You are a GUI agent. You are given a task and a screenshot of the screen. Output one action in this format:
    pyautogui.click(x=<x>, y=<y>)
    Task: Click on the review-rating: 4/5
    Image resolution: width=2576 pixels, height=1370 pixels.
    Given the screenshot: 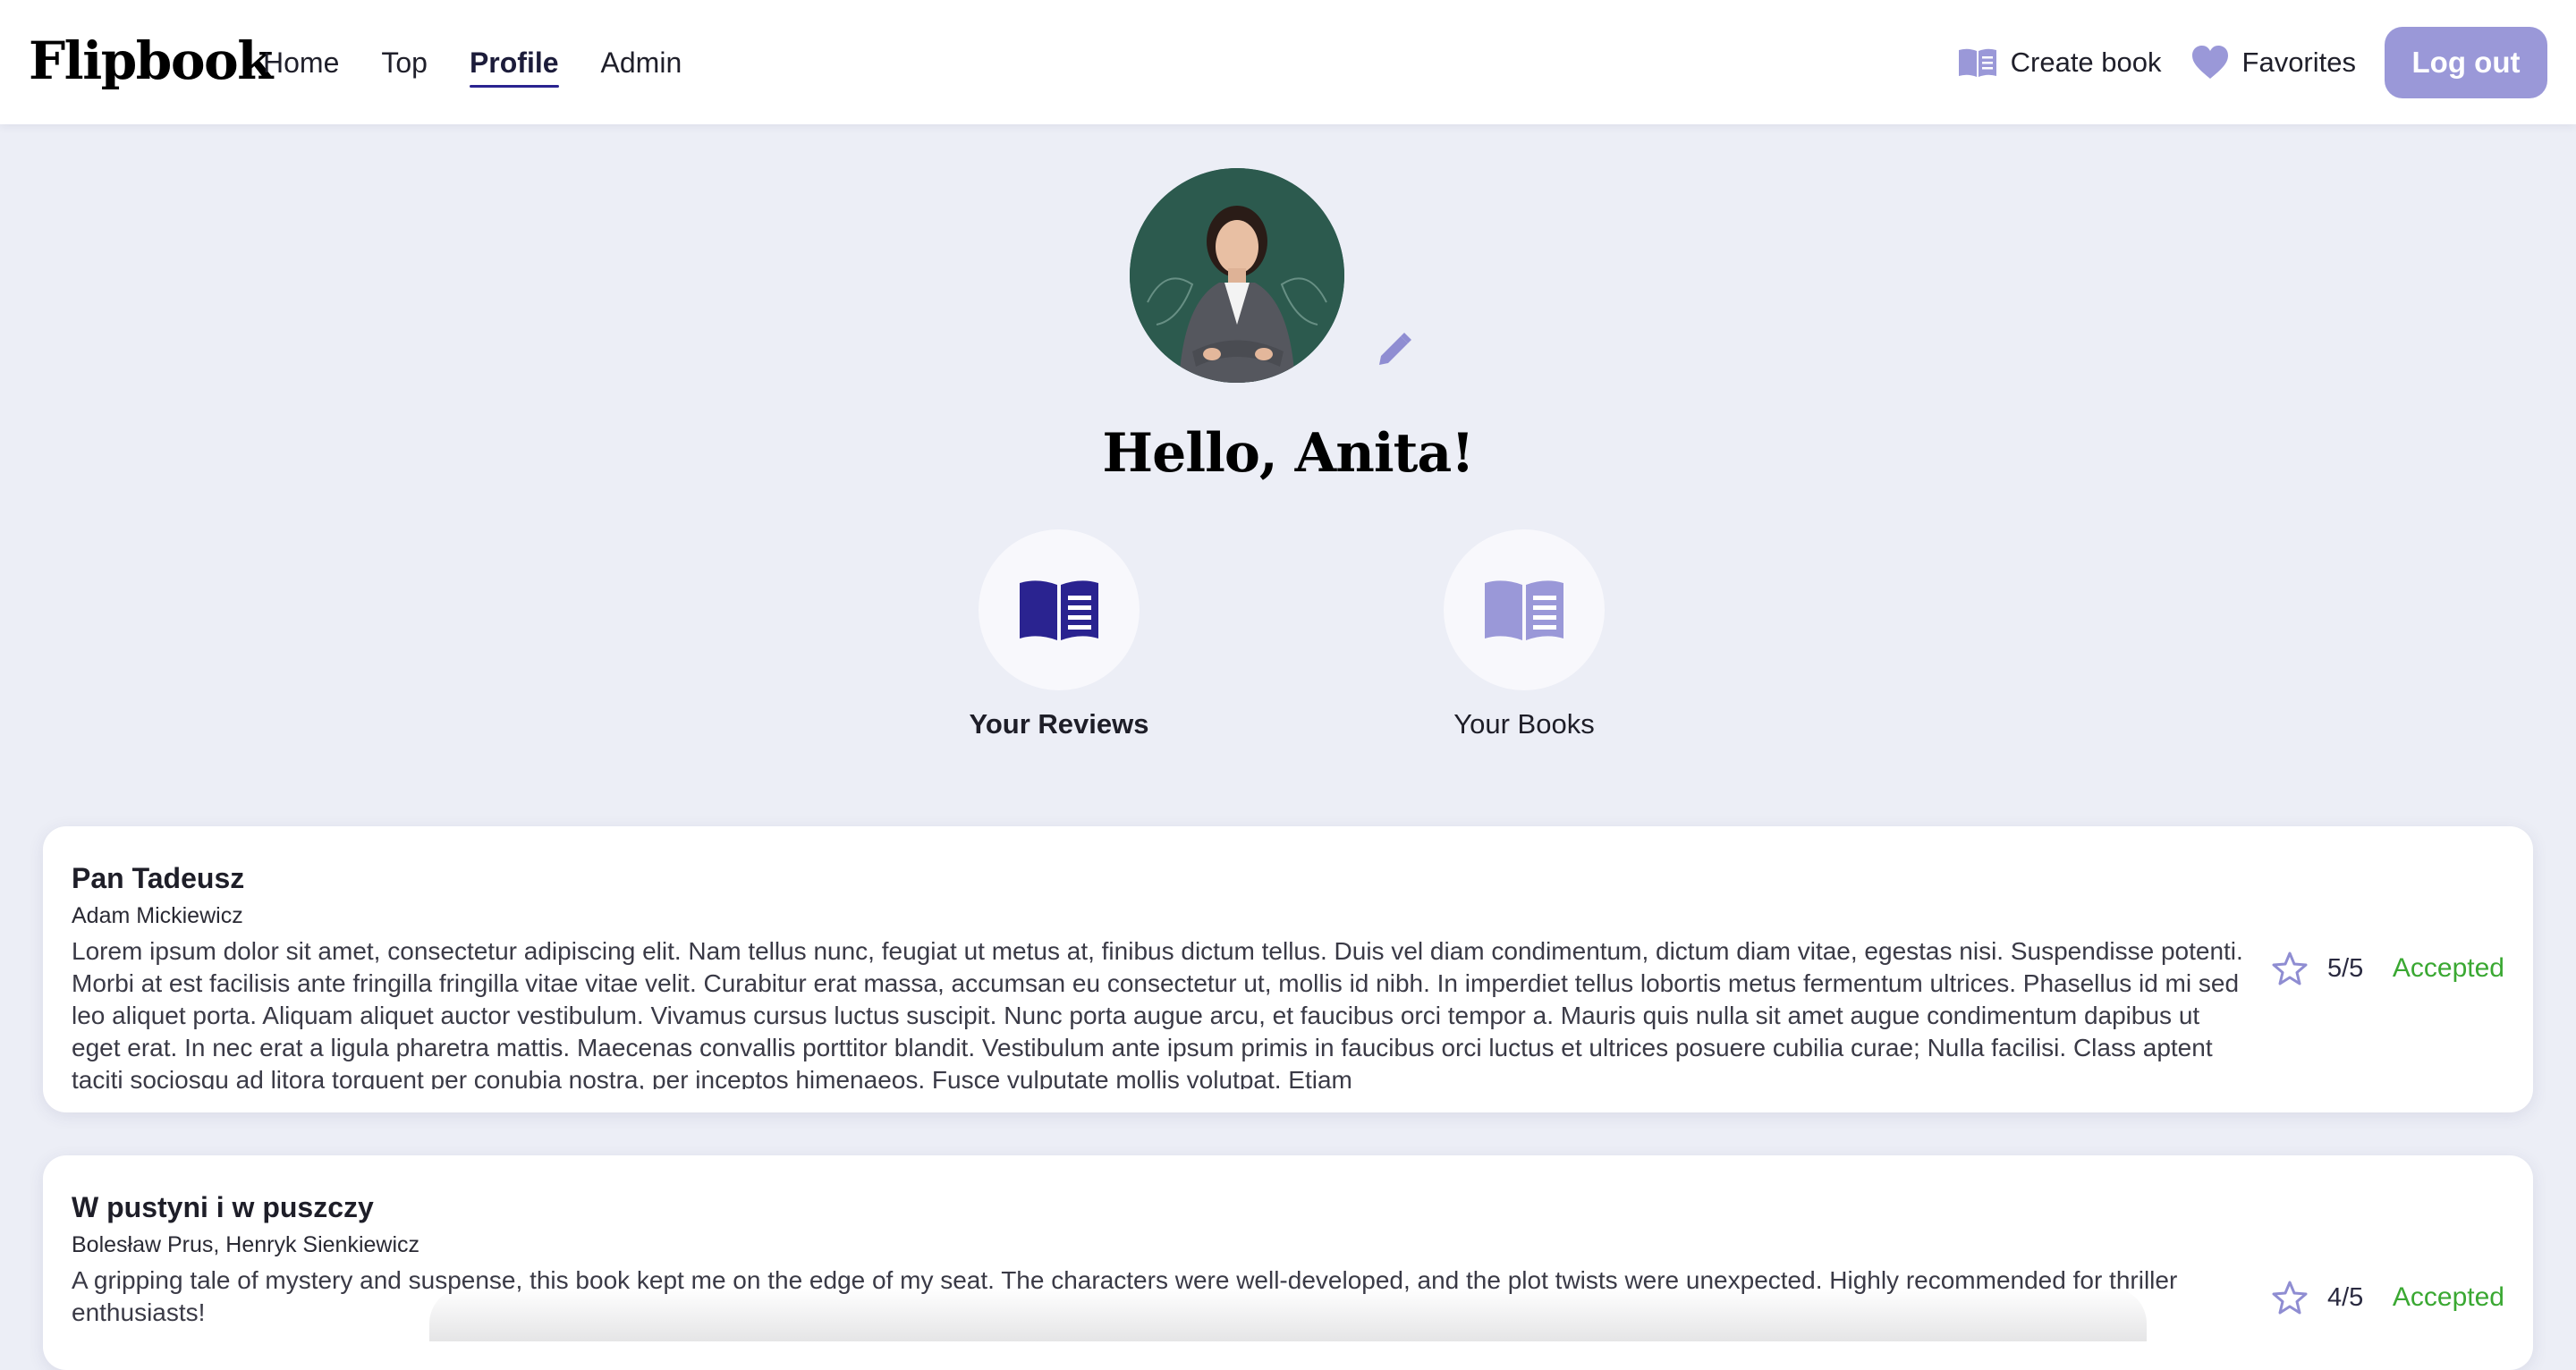 What is the action you would take?
    pyautogui.click(x=2317, y=1298)
    